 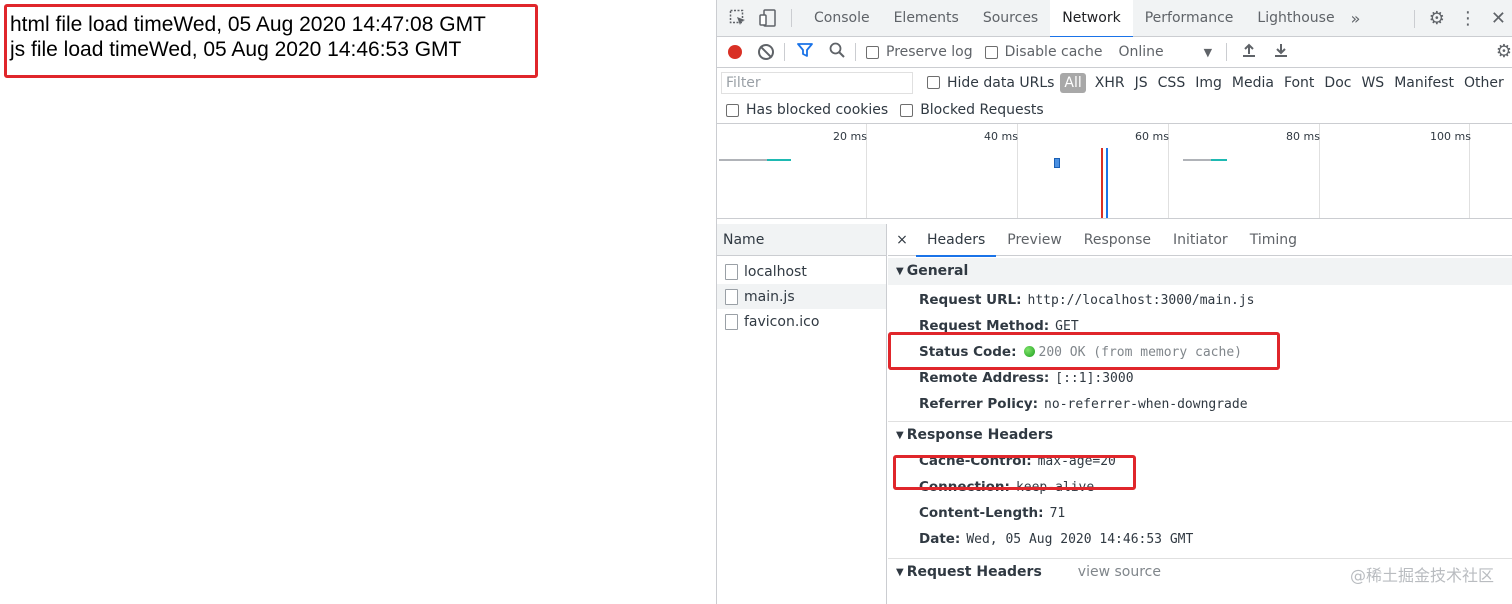 I want to click on tab-console: Console, so click(x=842, y=18).